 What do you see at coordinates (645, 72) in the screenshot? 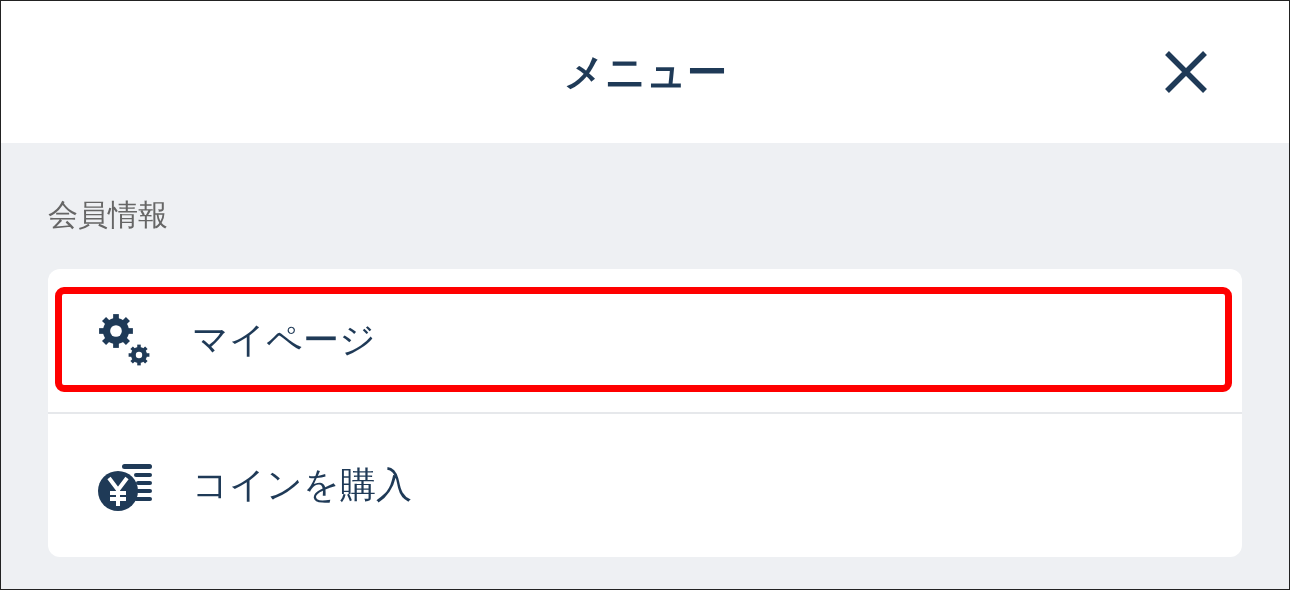
I see `menu-title: メニュー` at bounding box center [645, 72].